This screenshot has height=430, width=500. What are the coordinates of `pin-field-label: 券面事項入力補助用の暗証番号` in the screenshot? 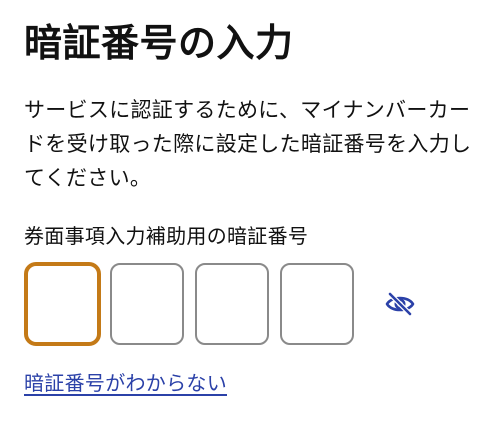 It's located at (166, 236).